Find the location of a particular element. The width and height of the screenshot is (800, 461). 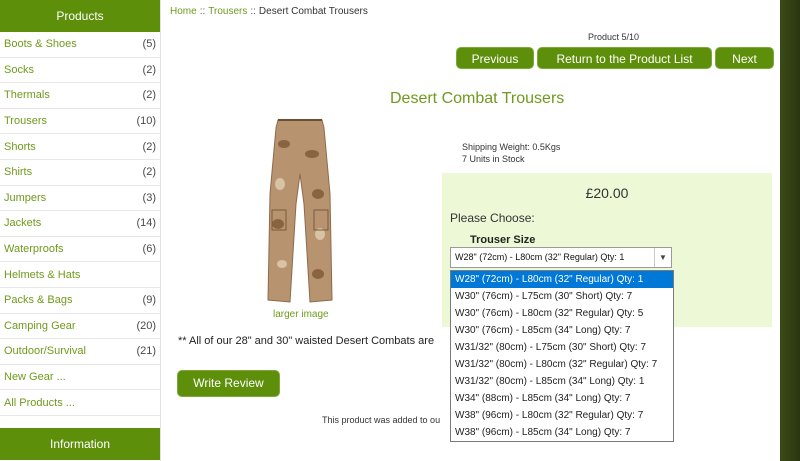

size-option: W34" (88cm) - L85cm (34" Long) Qty: 7 is located at coordinates (562, 398).